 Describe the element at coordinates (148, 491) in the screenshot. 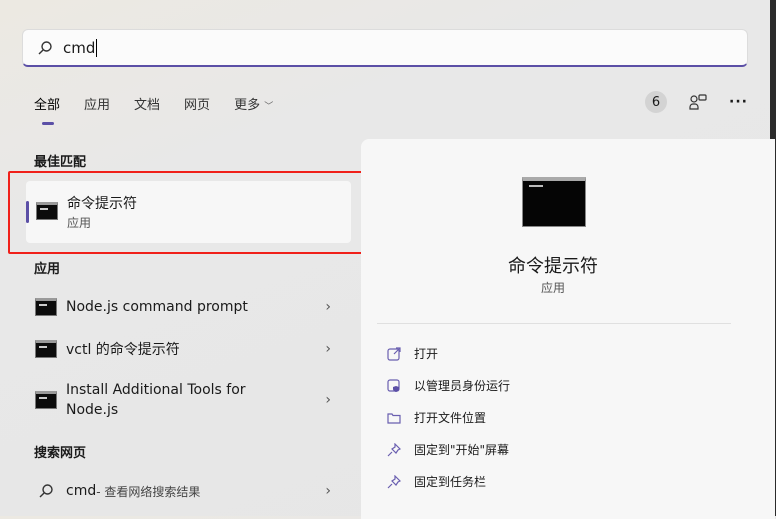

I see `web-suffix: - 查看网络搜索结果` at that location.